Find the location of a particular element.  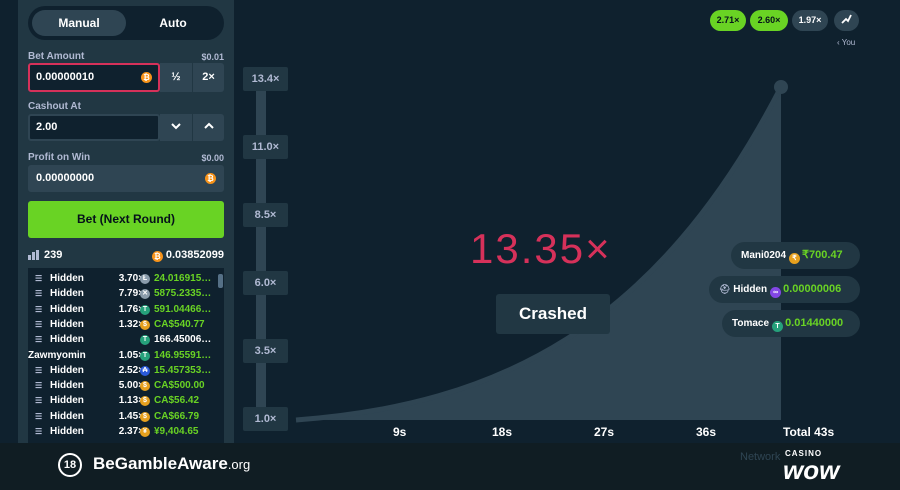

brand-tld: .org is located at coordinates (239, 464).